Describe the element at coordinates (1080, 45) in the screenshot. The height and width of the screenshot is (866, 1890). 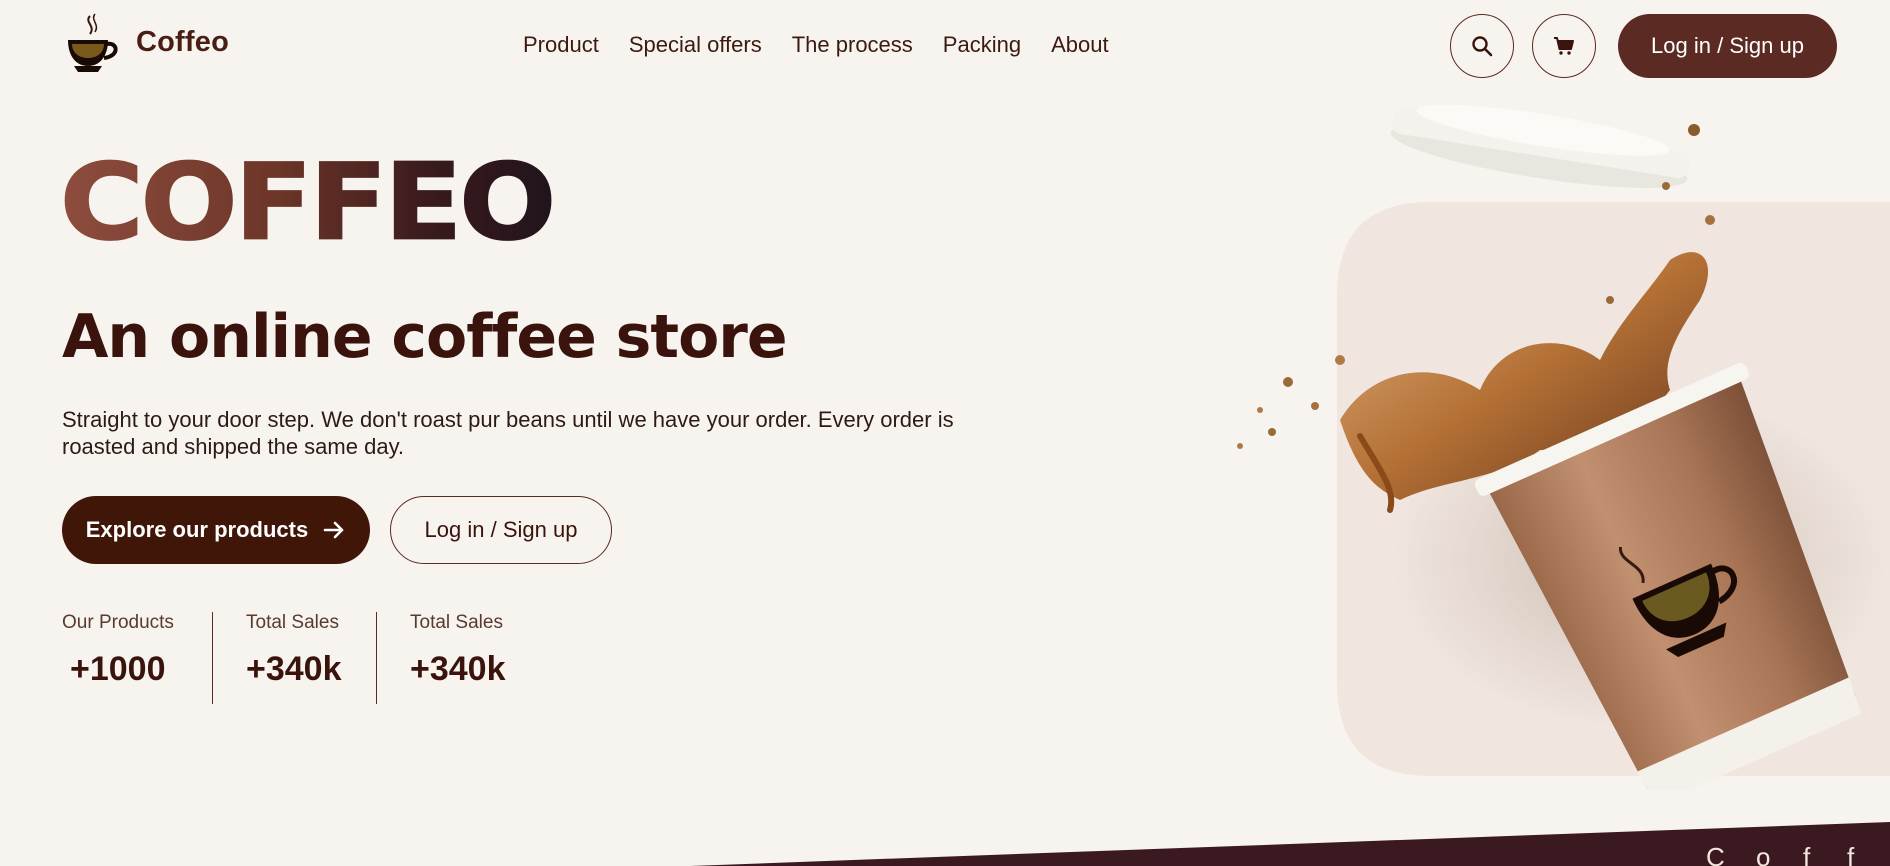
I see `nav-item-about: About` at that location.